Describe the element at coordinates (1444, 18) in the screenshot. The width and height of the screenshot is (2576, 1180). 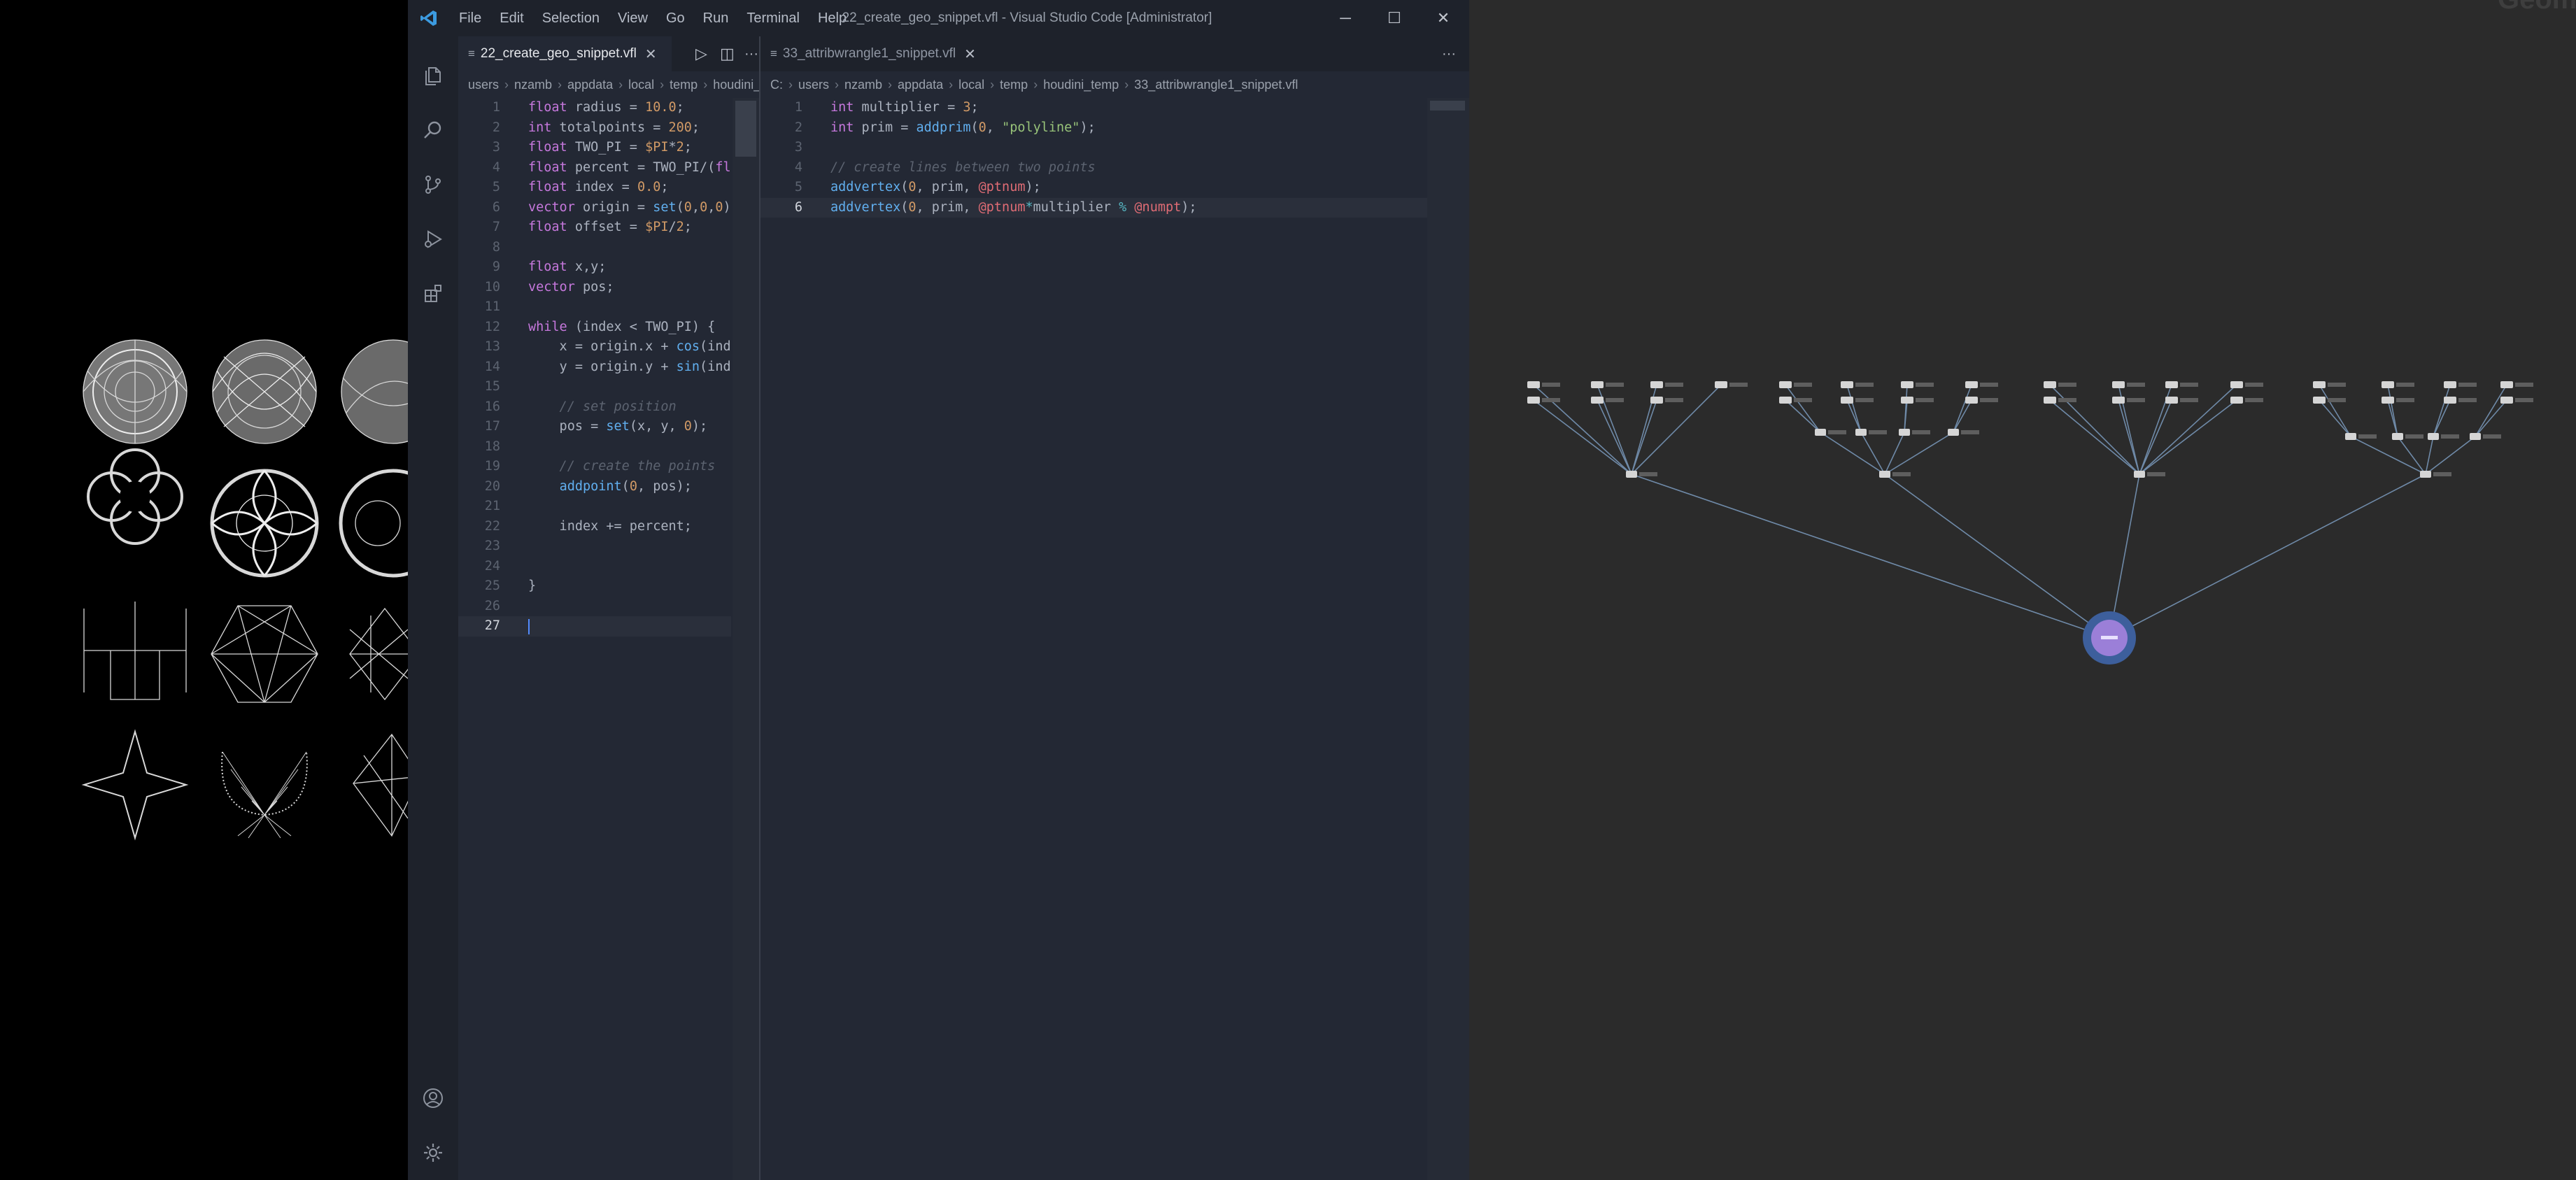
I see `close-window-button: ✕` at that location.